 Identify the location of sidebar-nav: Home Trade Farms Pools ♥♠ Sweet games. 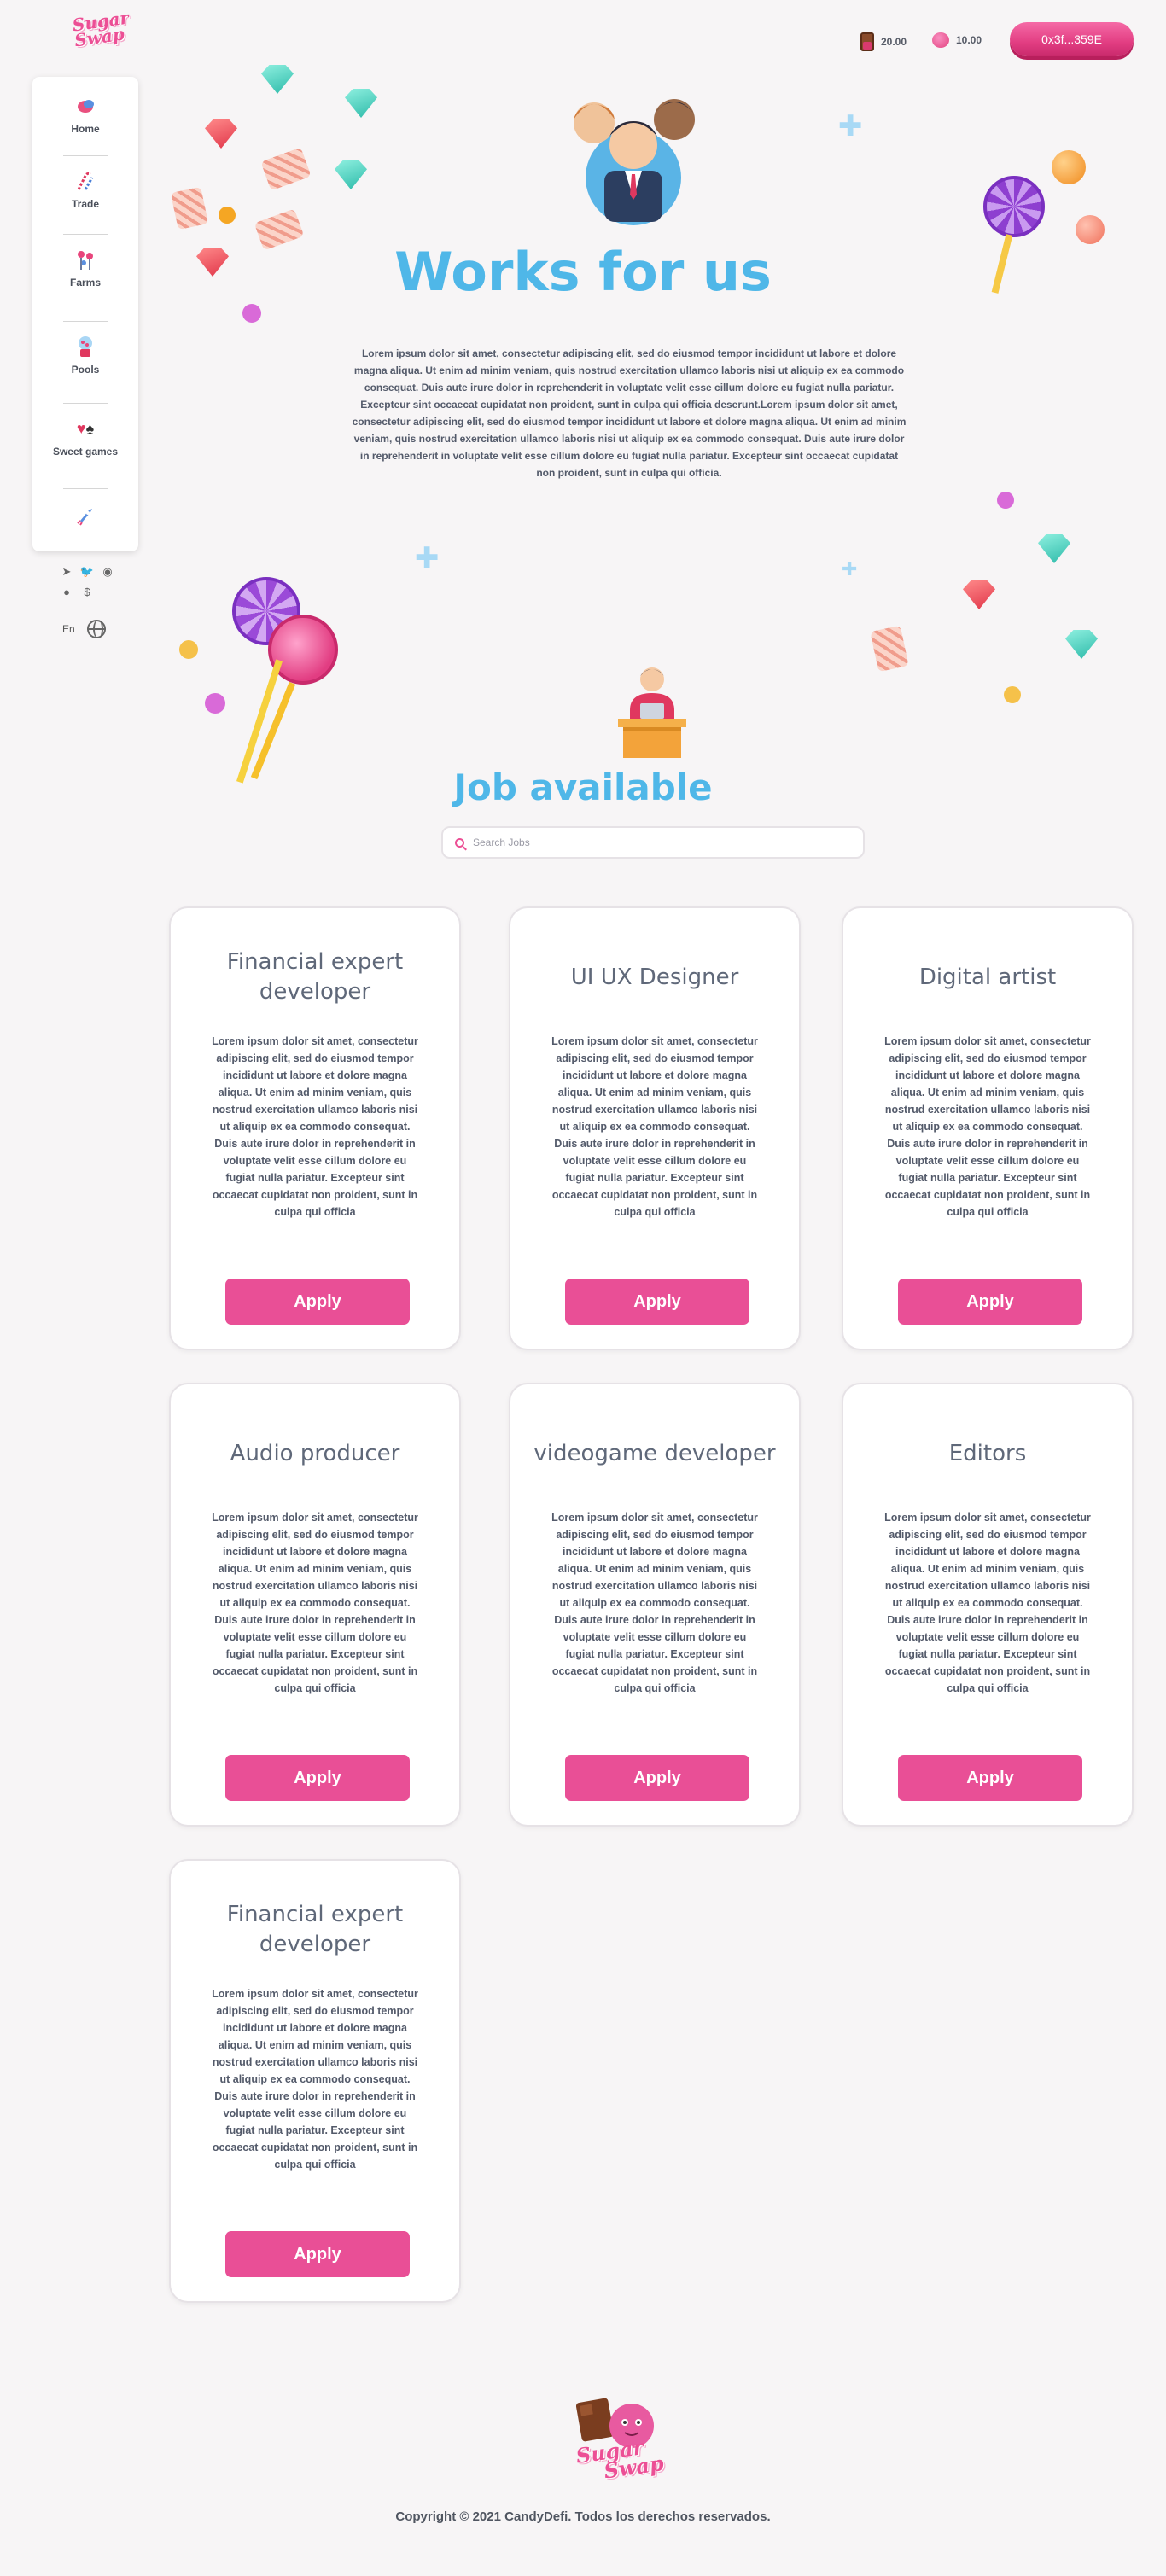
(85, 314).